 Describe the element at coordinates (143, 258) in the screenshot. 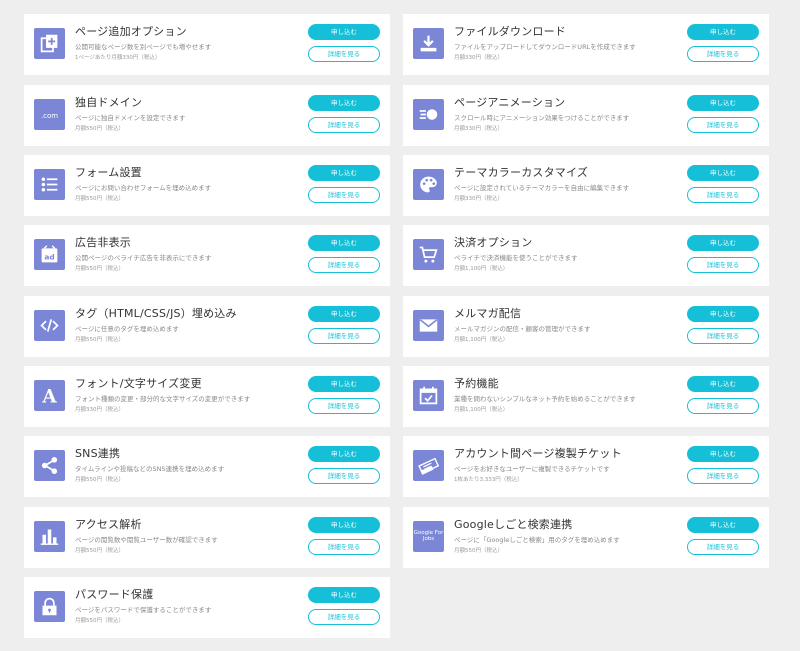

I see `option-description: 公開ページのペライチ広告を非表示にできます` at that location.